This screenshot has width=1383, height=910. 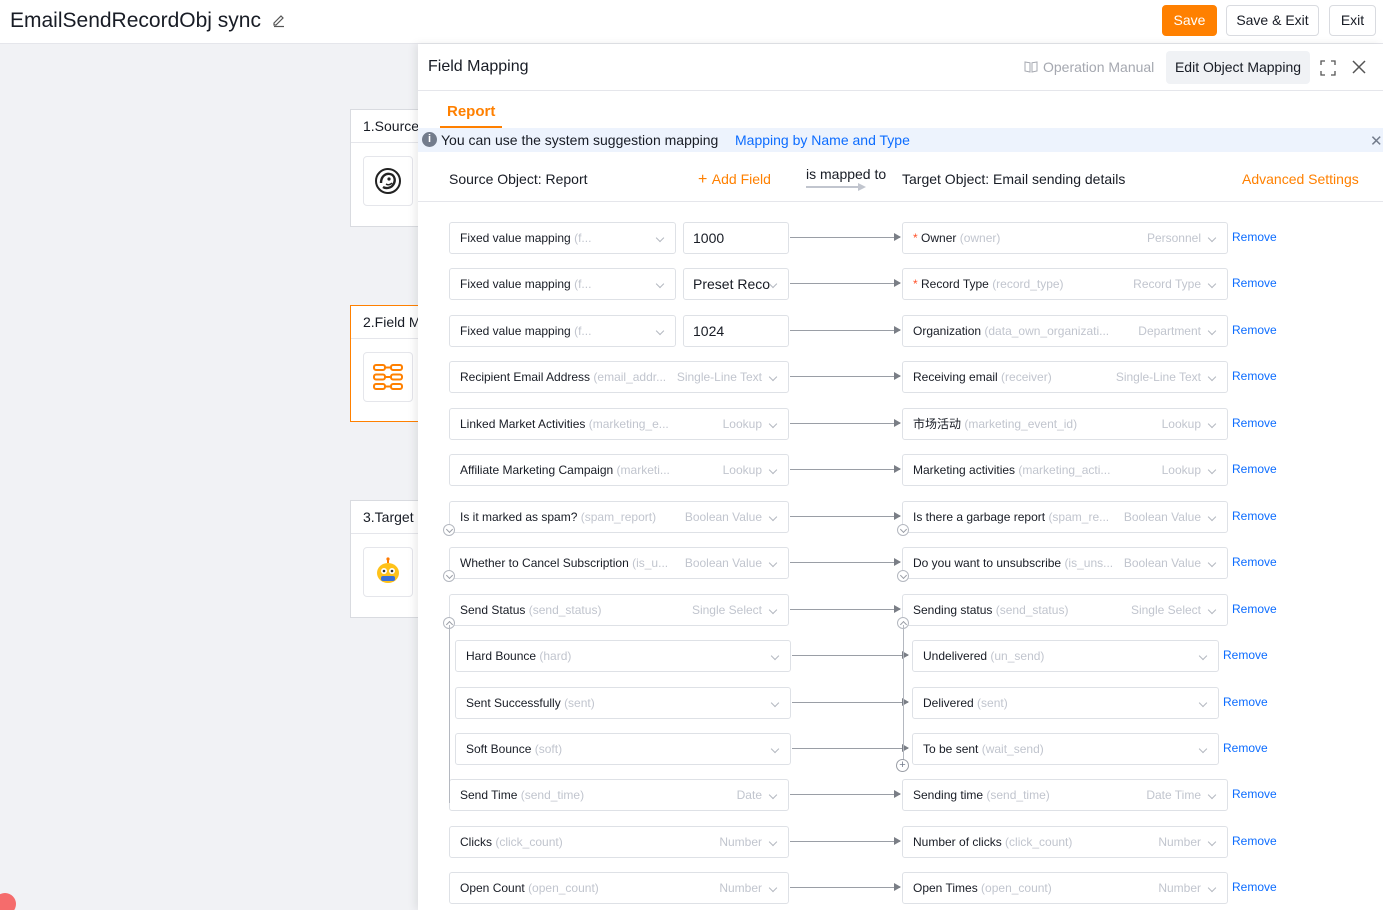 I want to click on source-field-api: (click_count), so click(x=529, y=842).